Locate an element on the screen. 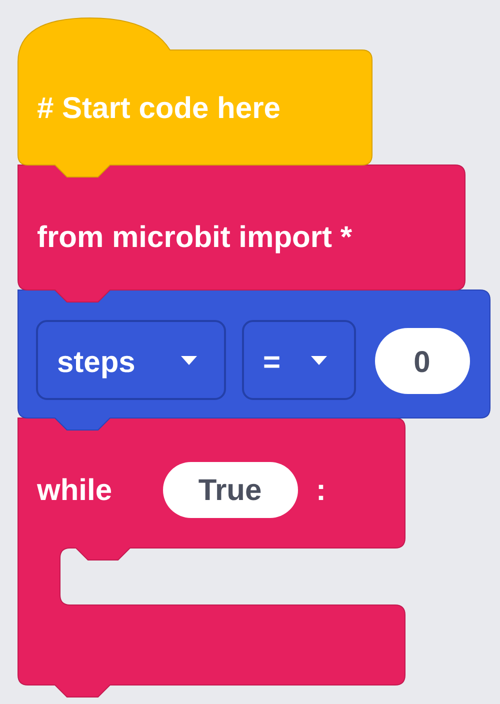  value-text: 0 is located at coordinates (422, 362).